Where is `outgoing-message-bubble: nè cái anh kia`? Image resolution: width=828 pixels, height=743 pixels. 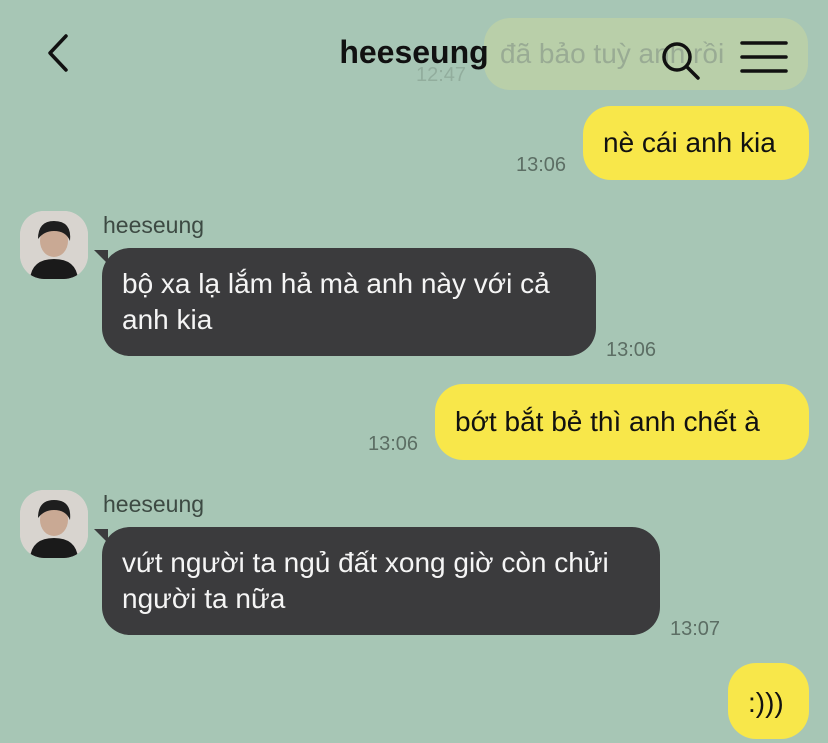 outgoing-message-bubble: nè cái anh kia is located at coordinates (696, 143).